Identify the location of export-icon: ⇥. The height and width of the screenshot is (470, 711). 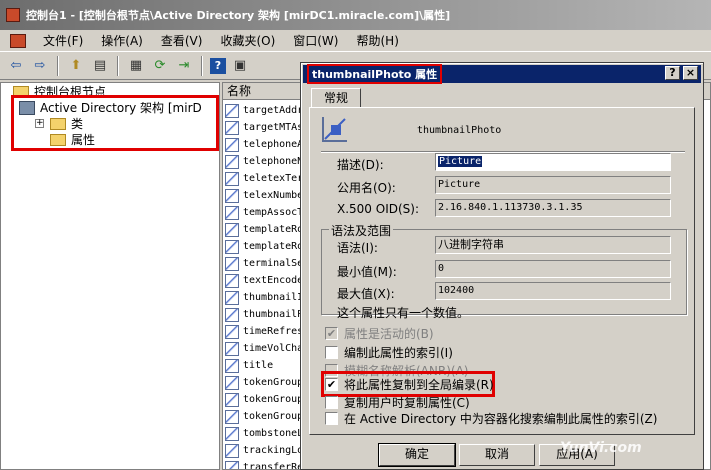
(184, 66).